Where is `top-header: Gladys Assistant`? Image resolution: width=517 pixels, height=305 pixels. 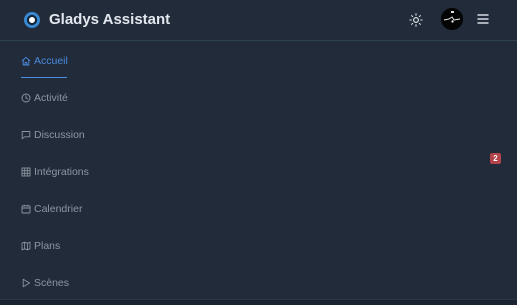 top-header: Gladys Assistant is located at coordinates (258, 20).